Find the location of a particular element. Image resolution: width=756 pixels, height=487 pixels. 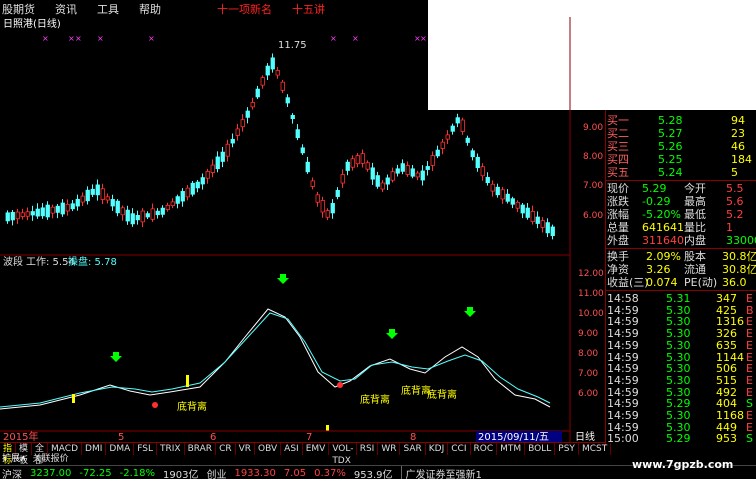

fund-row: 换手 2.09% 股本 30.8亿 is located at coordinates (681, 256).